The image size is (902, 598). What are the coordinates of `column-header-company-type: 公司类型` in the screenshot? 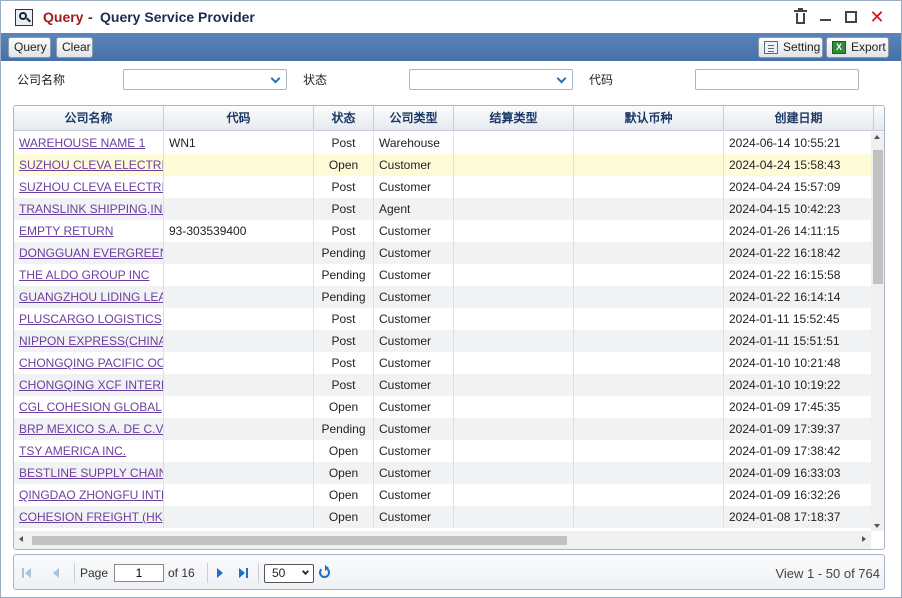 It's located at (414, 118).